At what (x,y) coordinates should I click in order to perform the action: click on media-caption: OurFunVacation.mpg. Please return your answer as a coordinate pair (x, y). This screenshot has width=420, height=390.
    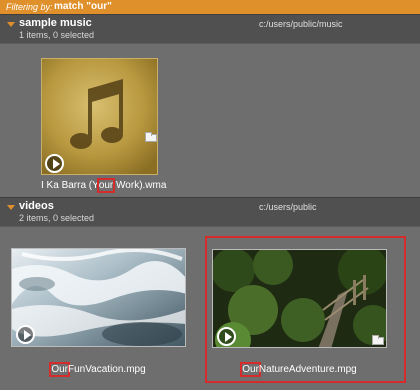
    Looking at the image, I should click on (98, 369).